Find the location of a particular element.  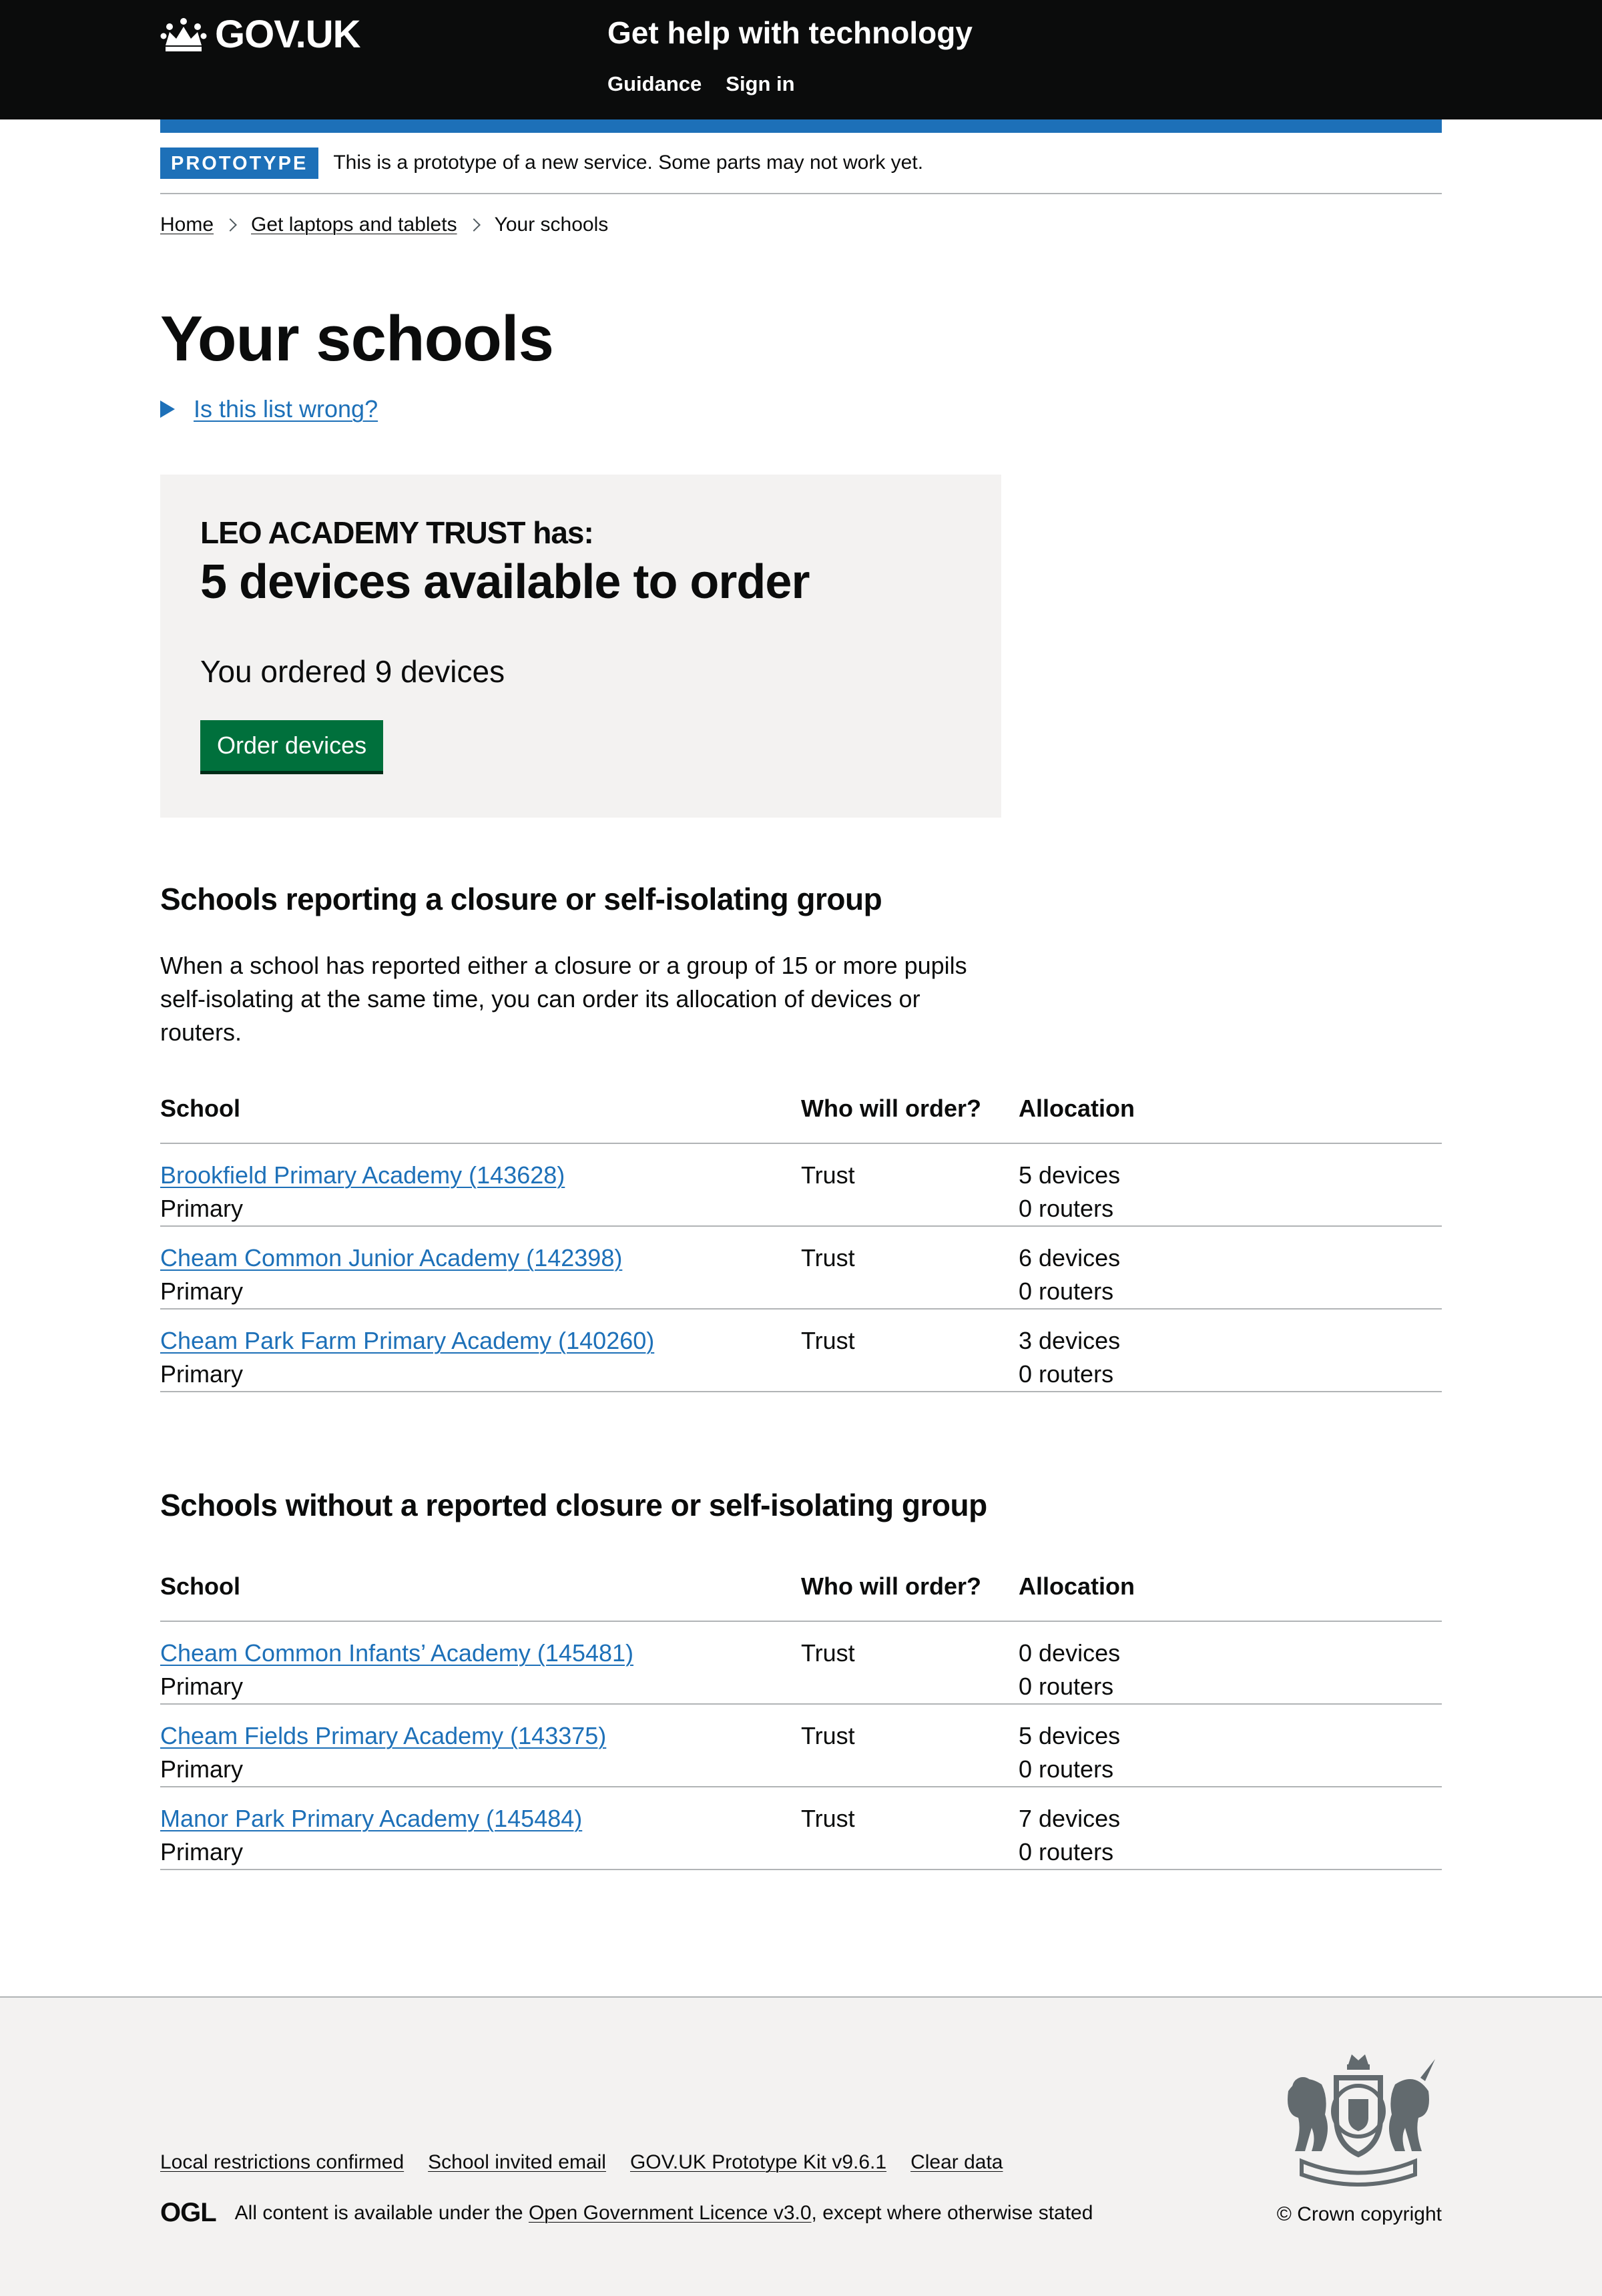

licence-link: Open Government Licence v3.0 is located at coordinates (670, 2213).